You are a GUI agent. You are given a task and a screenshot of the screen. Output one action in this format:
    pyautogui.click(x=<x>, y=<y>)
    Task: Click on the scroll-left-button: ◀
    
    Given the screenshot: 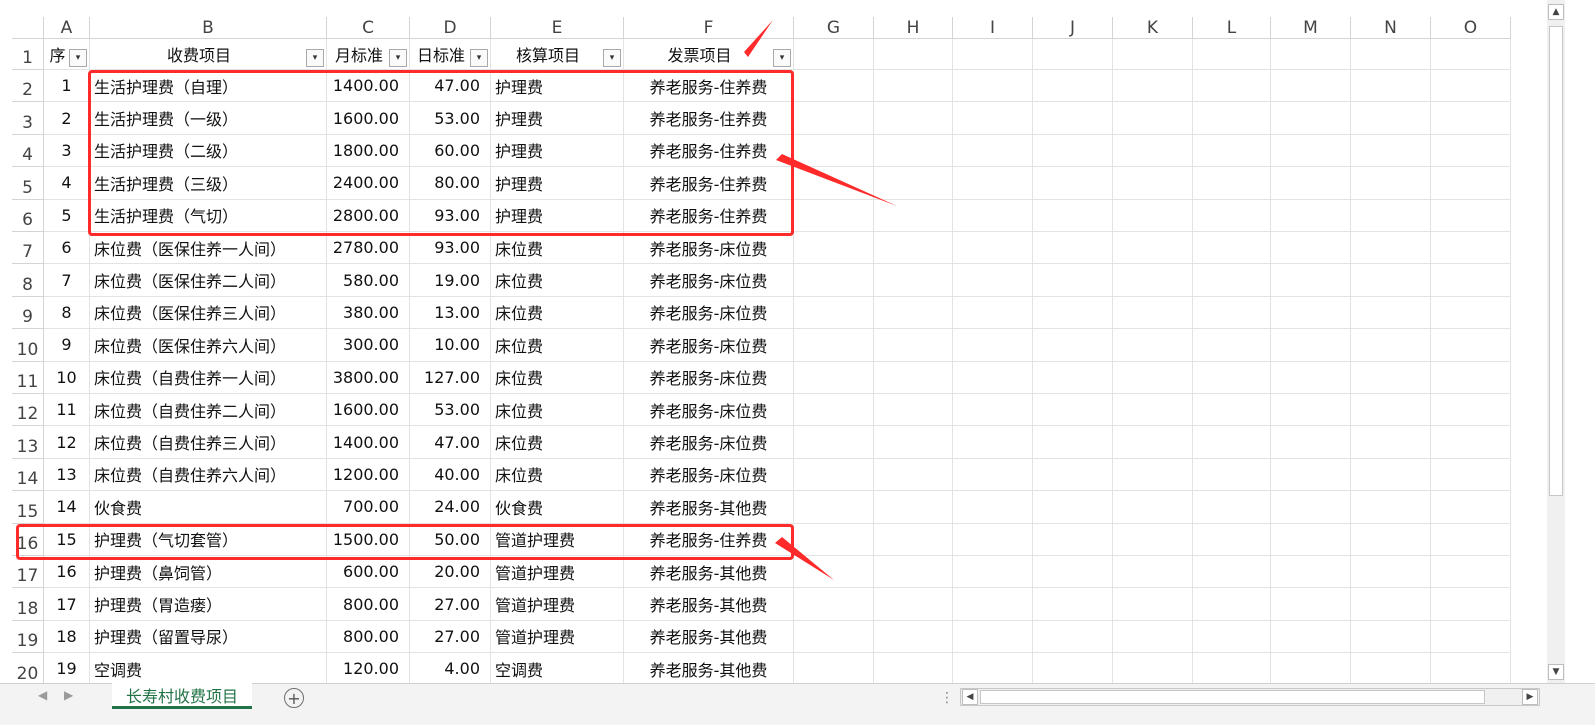 What is the action you would take?
    pyautogui.click(x=970, y=697)
    